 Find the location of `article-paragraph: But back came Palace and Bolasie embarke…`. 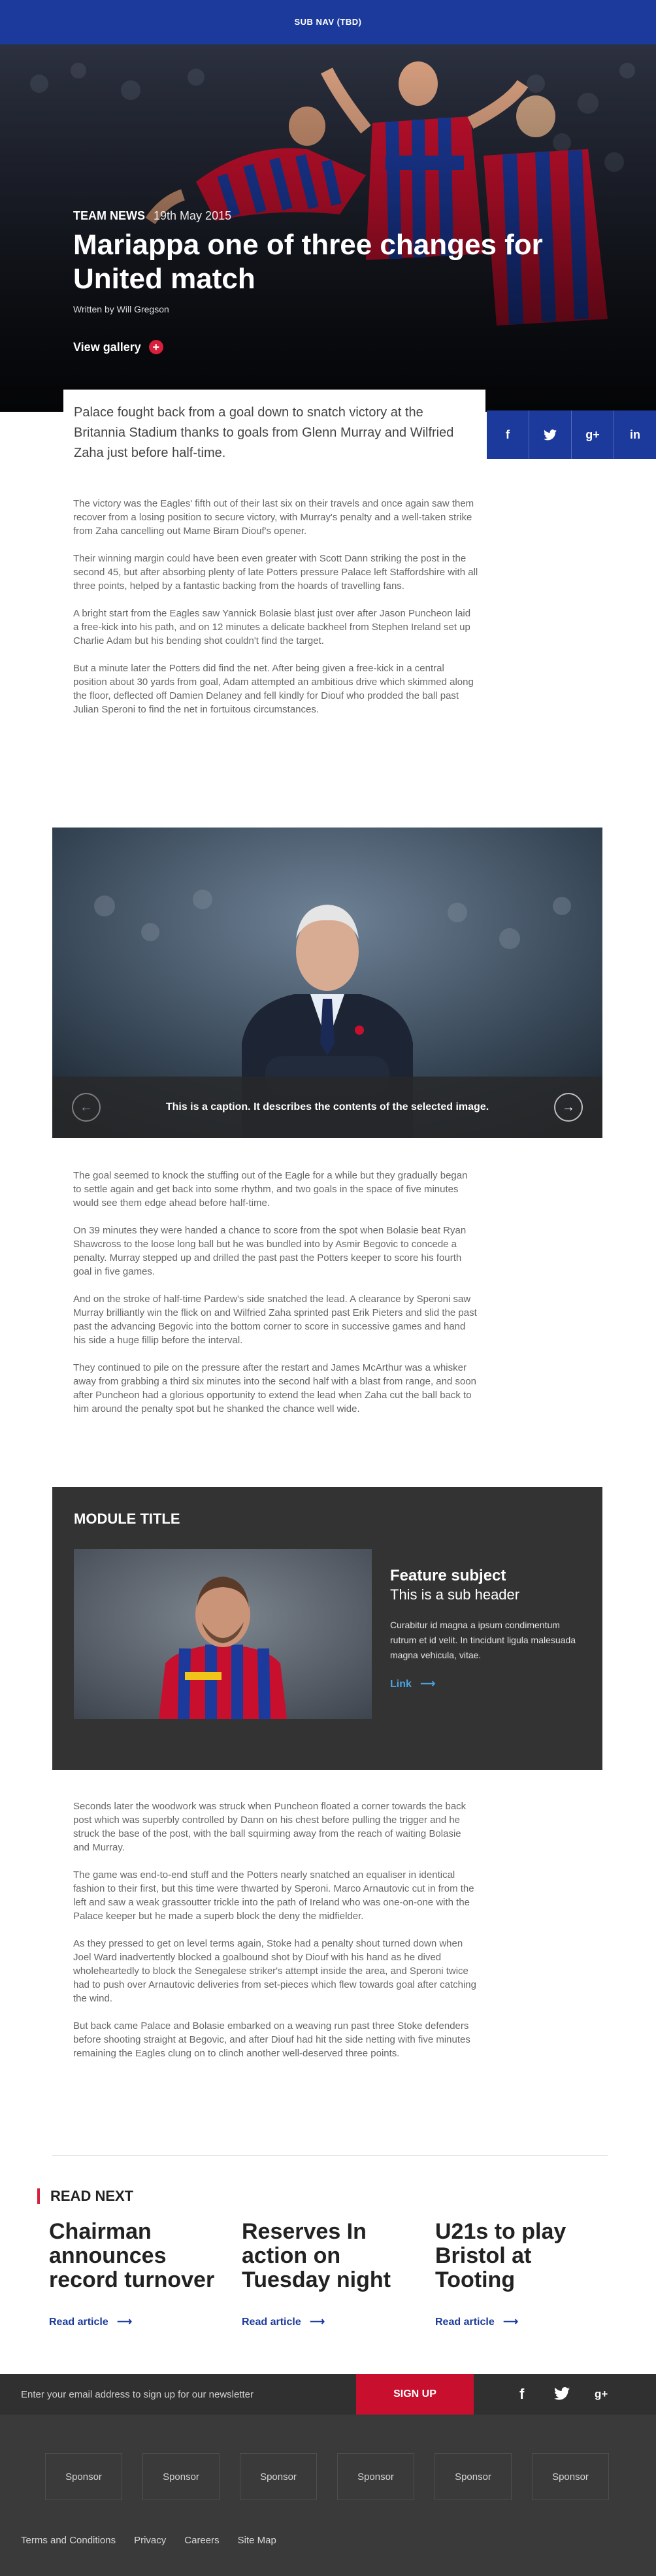

article-paragraph: But back came Palace and Bolasie embarke… is located at coordinates (271, 2040).